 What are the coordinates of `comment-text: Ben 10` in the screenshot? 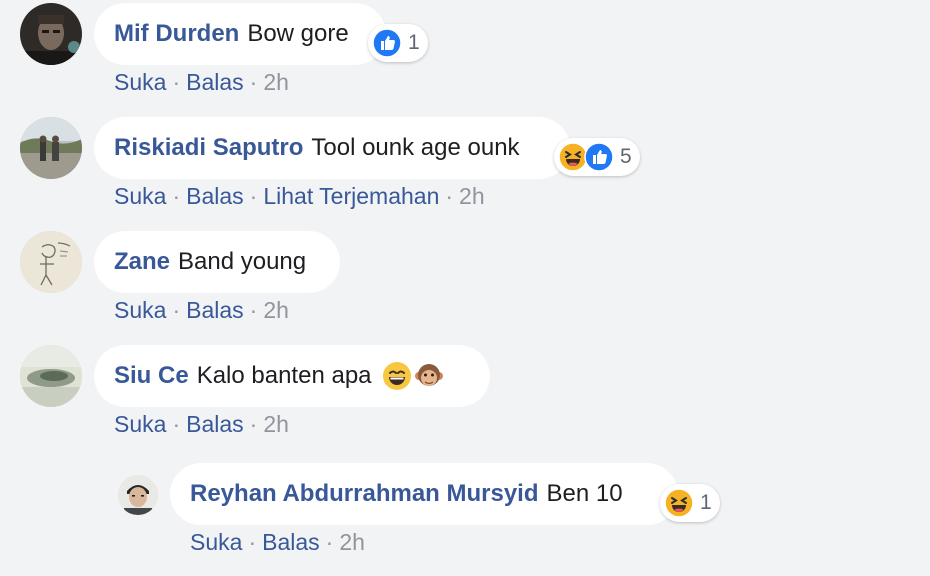 It's located at (584, 493).